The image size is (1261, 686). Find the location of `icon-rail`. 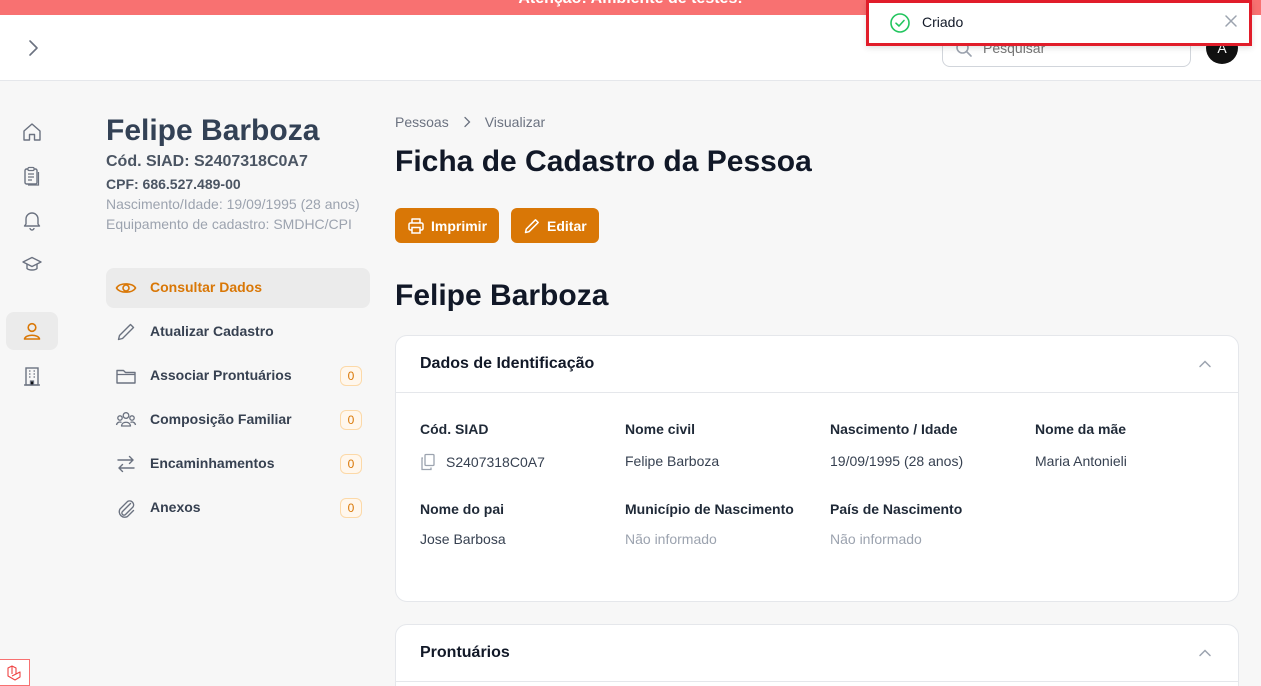

icon-rail is located at coordinates (32, 383).